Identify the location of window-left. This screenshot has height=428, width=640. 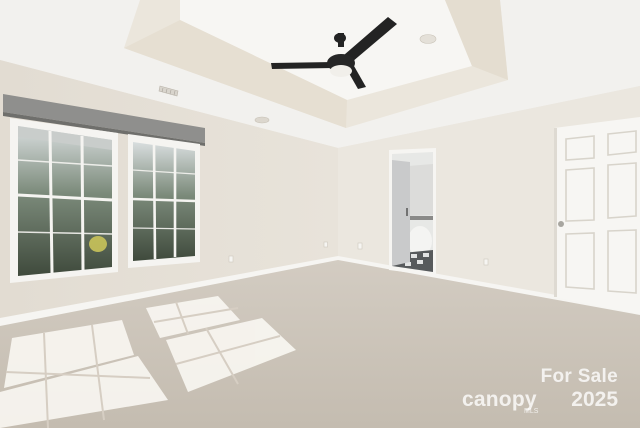
(64, 200).